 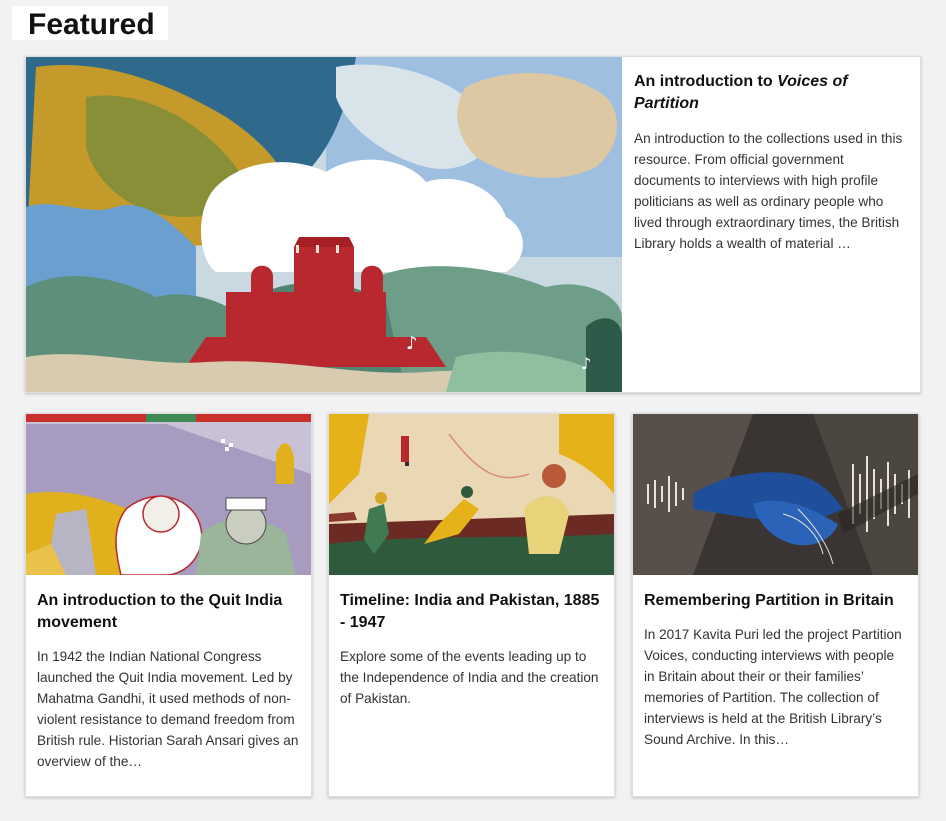 I want to click on featured-title: An introduction to Voices of Partition, so click(x=770, y=93).